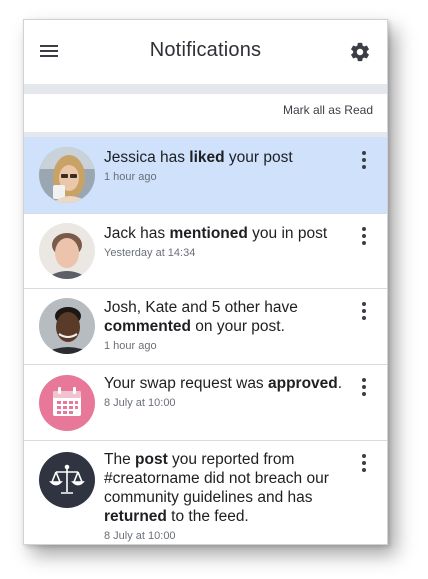  Describe the element at coordinates (198, 157) in the screenshot. I see `notification-message: Jessica has liked your post` at that location.